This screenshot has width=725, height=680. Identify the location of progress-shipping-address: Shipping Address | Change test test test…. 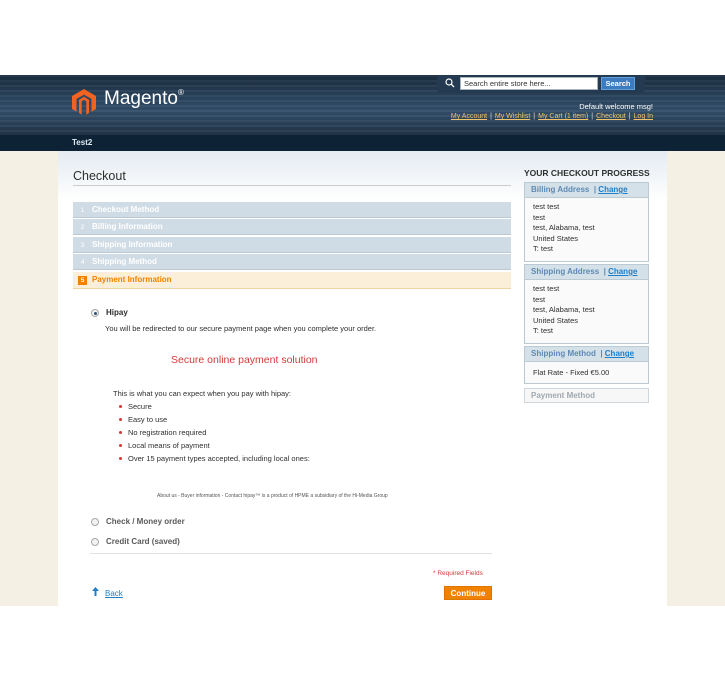
(586, 304).